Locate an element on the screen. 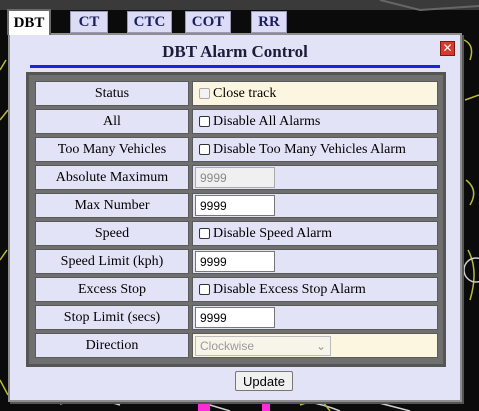  row-max-number: Max Number 9999 is located at coordinates (236, 205).